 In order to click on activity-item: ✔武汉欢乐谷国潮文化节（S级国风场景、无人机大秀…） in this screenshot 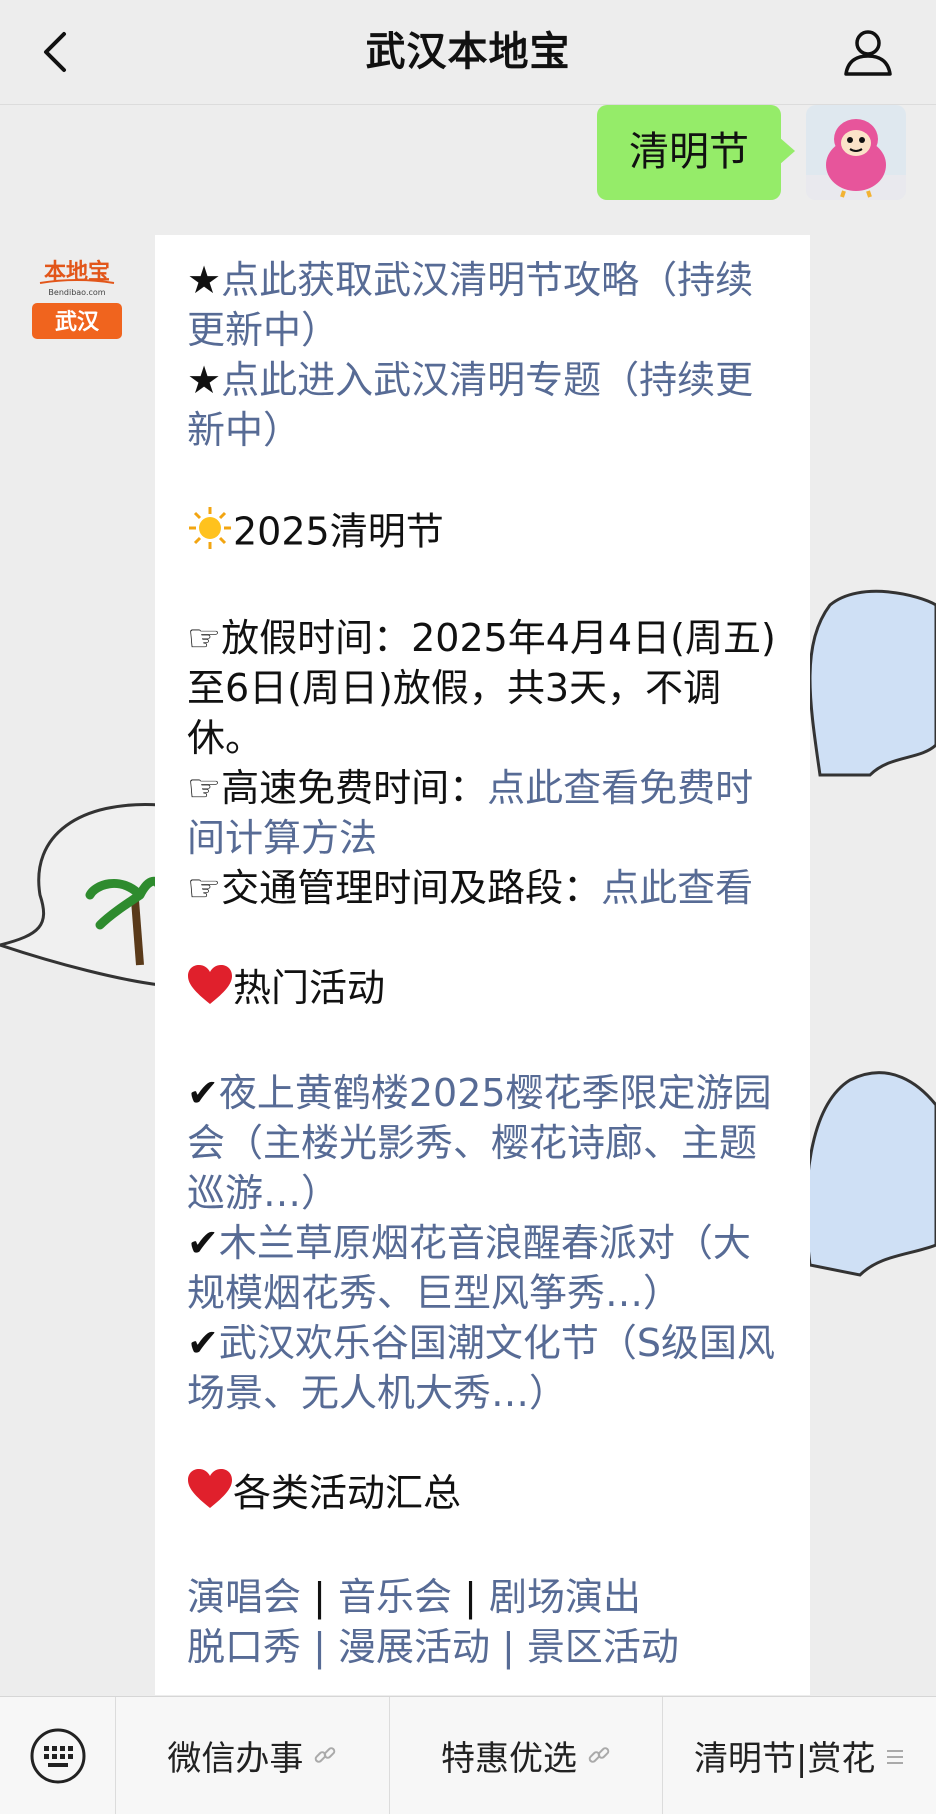, I will do `click(484, 1368)`.